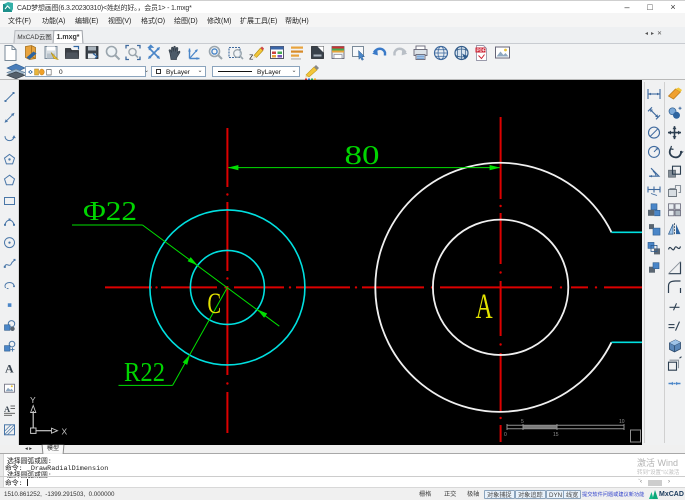  What do you see at coordinates (481, 50) in the screenshot?
I see `svg-text: PDF` at bounding box center [481, 50].